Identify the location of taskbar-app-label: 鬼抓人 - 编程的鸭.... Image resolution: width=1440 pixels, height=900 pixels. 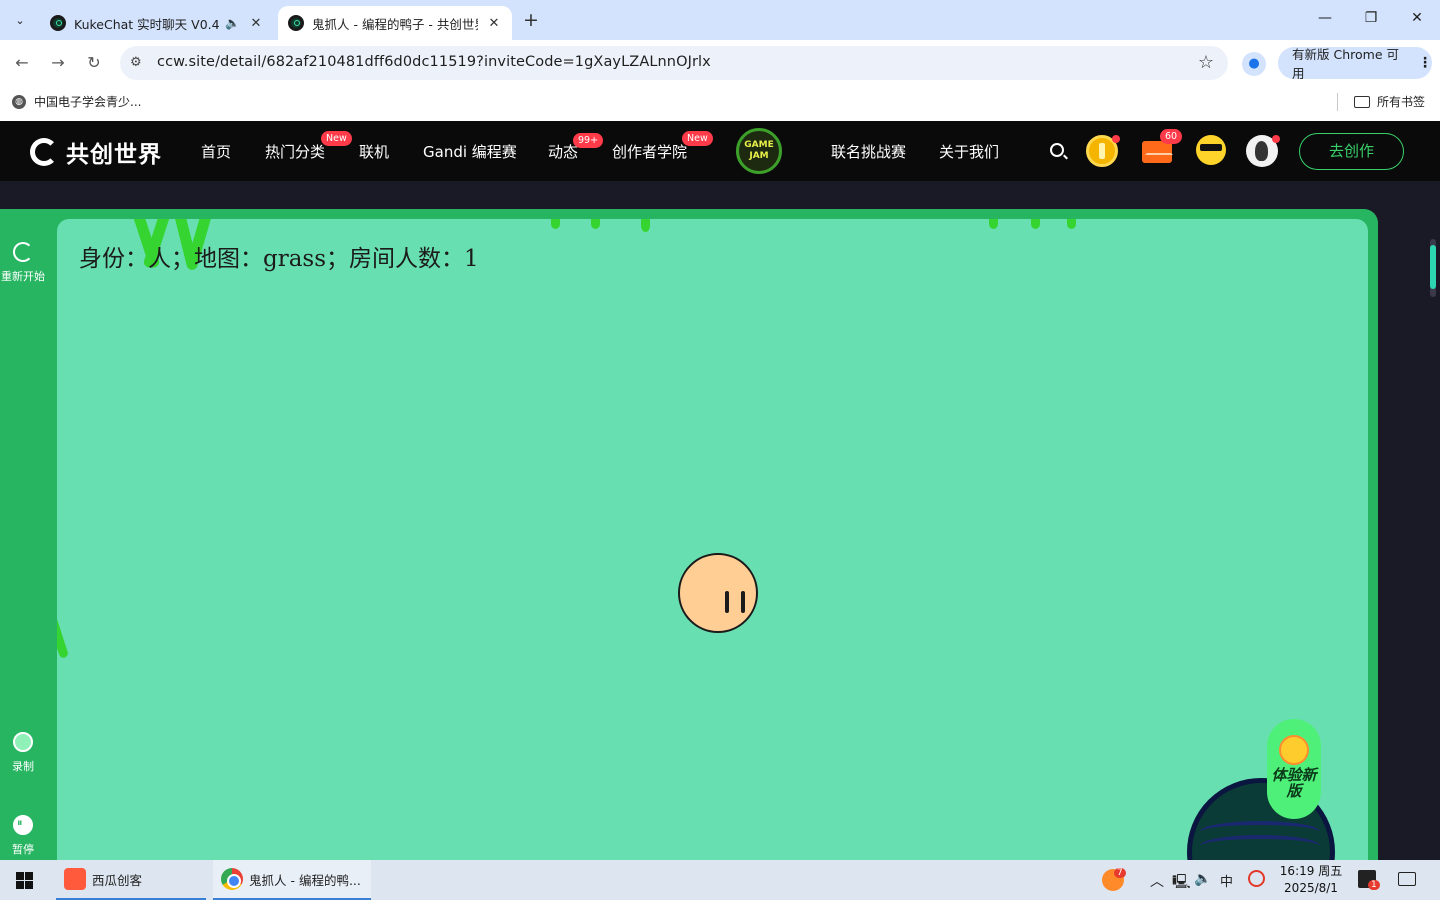
(305, 880).